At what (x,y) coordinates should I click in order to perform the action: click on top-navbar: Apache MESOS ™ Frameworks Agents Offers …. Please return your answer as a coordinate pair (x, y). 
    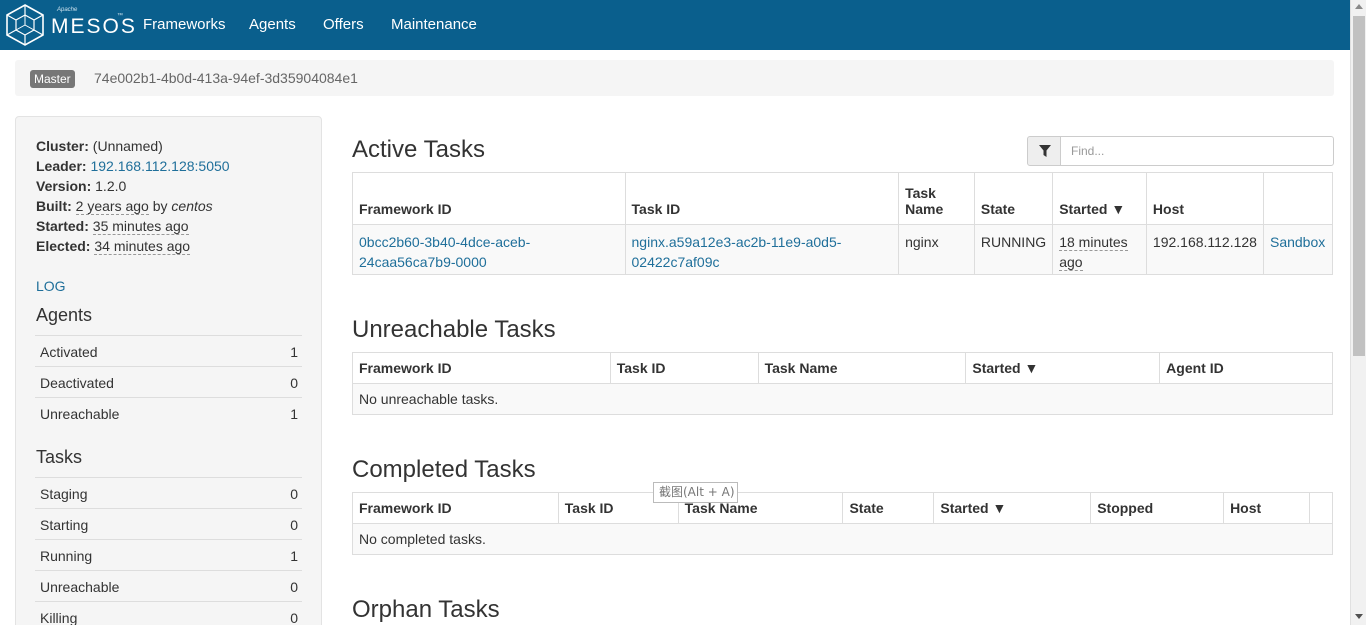
    Looking at the image, I should click on (675, 25).